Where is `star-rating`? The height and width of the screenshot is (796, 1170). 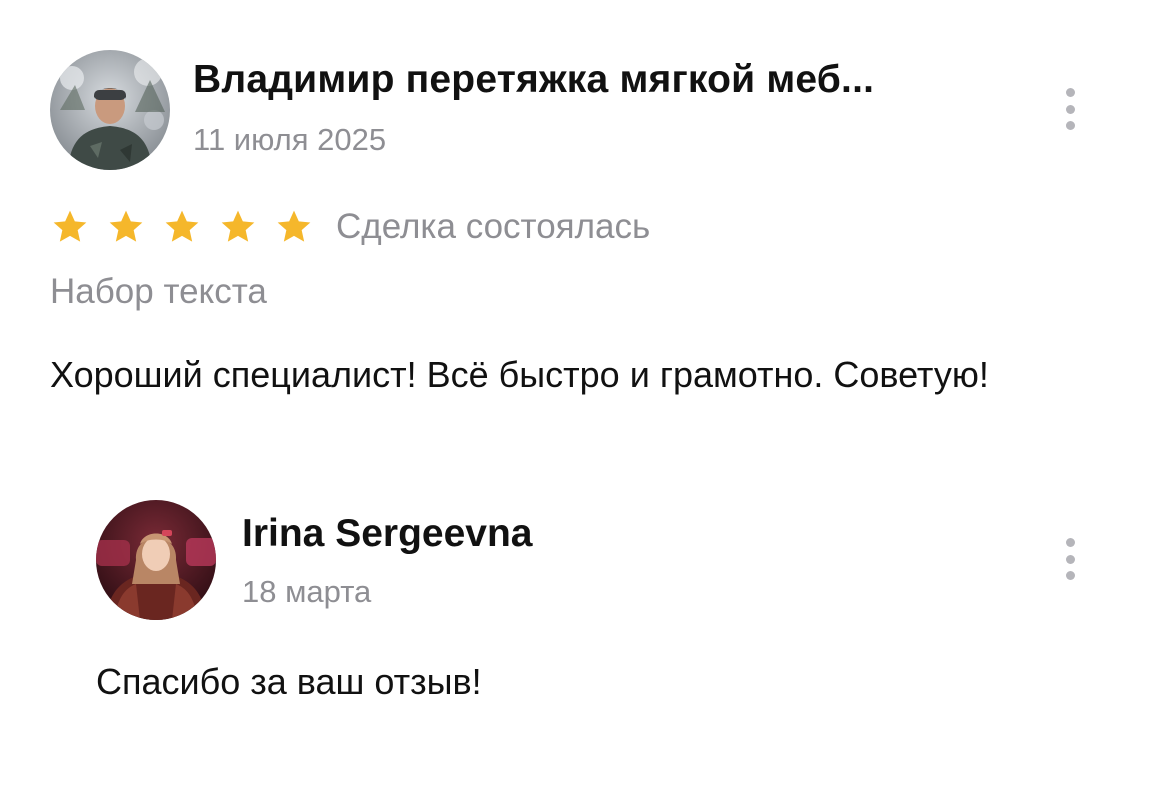 star-rating is located at coordinates (190, 227).